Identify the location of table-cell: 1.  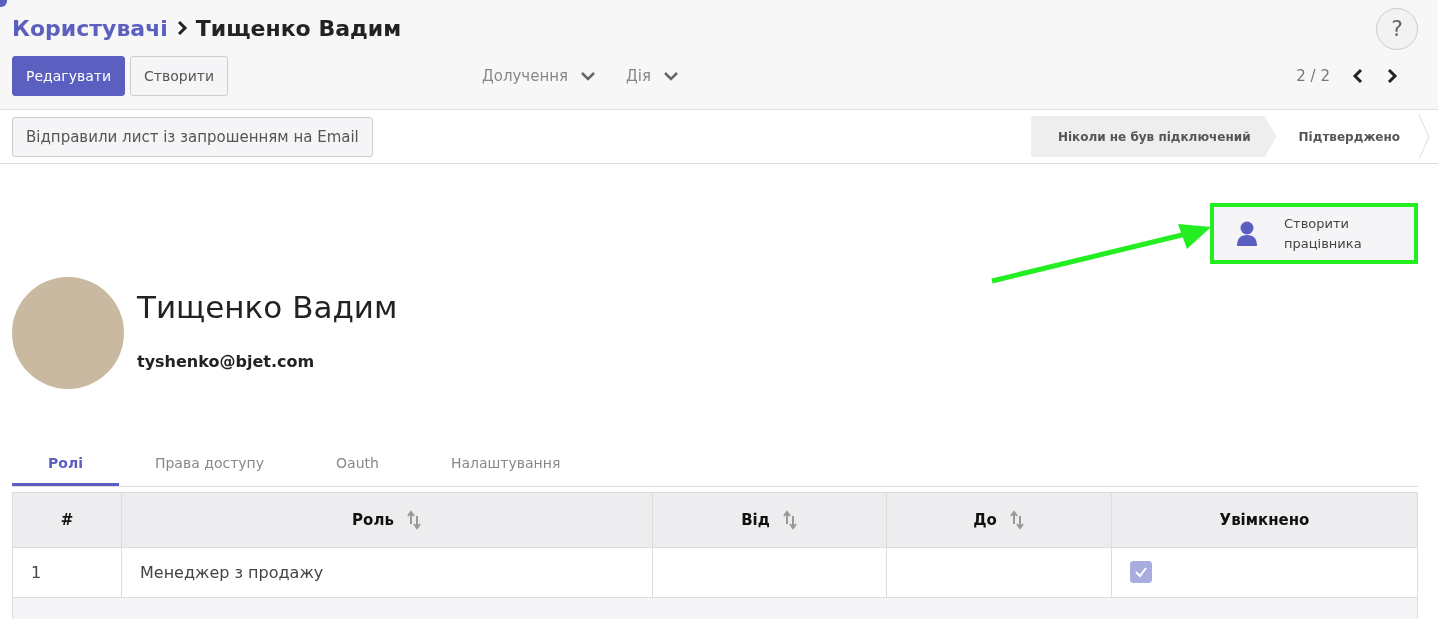
(67, 572).